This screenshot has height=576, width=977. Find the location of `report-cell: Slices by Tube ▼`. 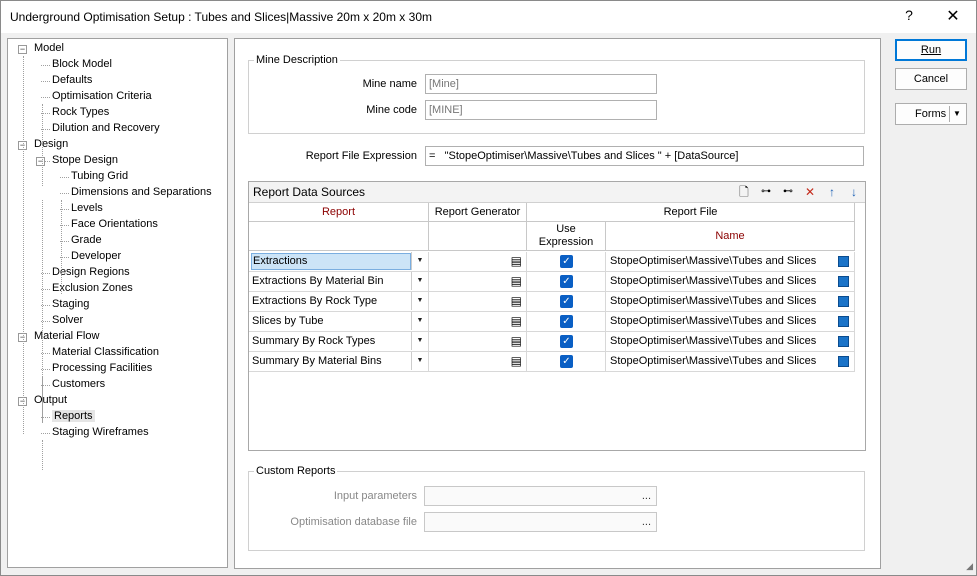

report-cell: Slices by Tube ▼ is located at coordinates (339, 322).